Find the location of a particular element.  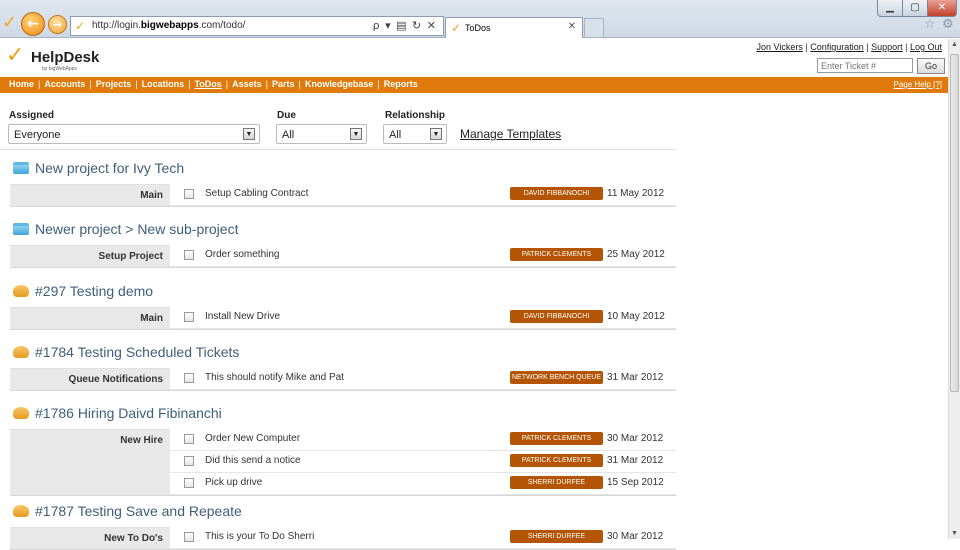

back-button: ← is located at coordinates (33, 24).